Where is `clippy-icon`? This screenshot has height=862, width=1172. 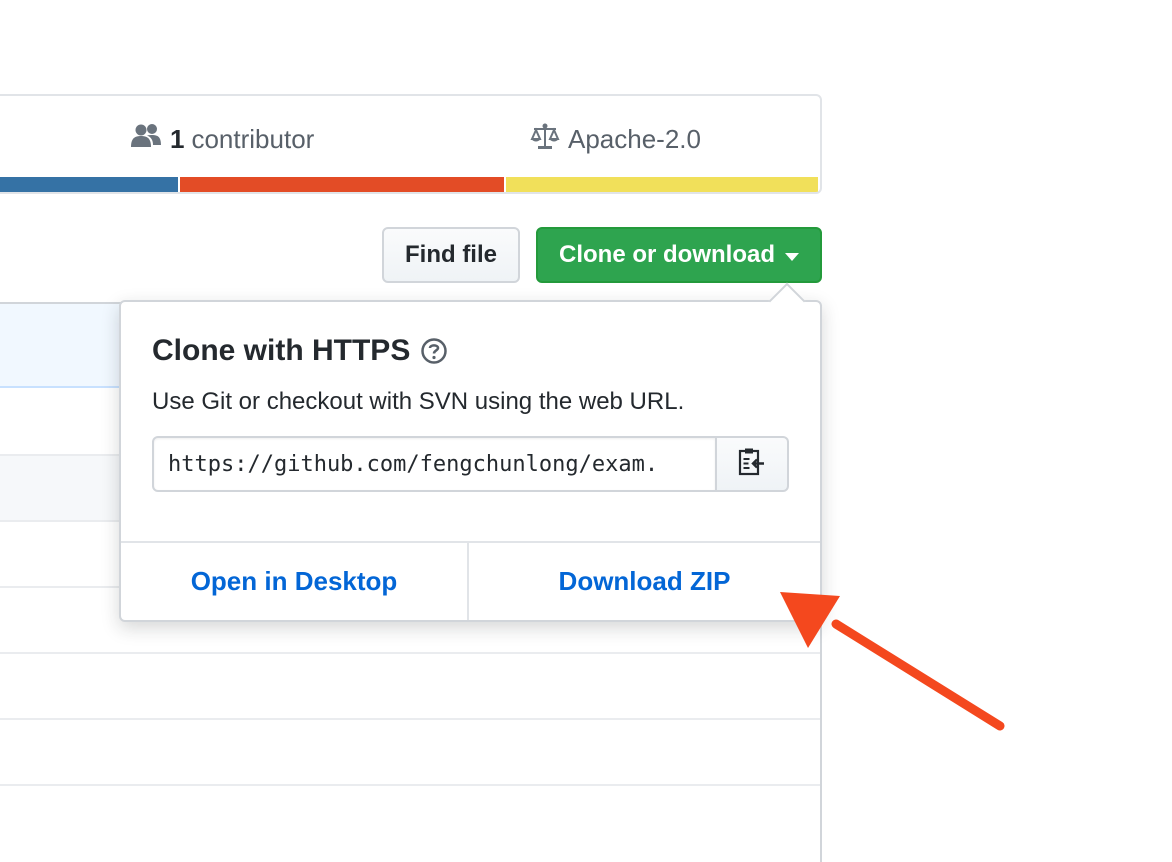
clippy-icon is located at coordinates (752, 464).